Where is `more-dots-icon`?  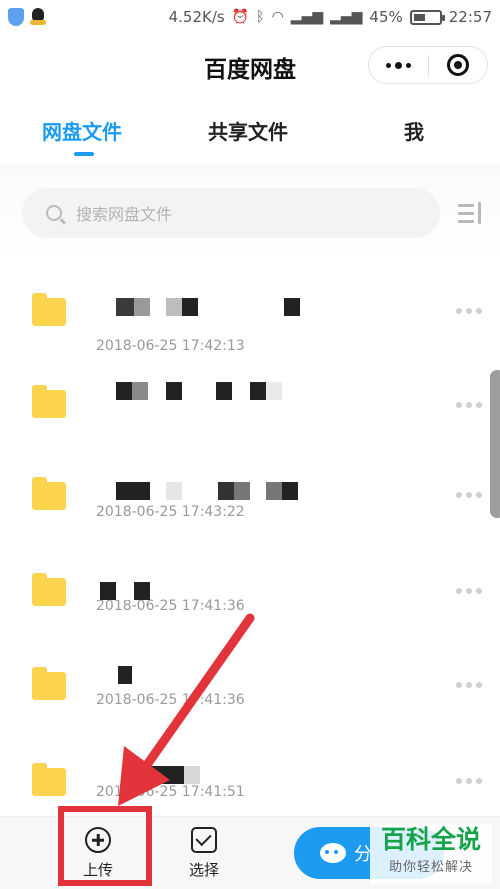 more-dots-icon is located at coordinates (398, 65).